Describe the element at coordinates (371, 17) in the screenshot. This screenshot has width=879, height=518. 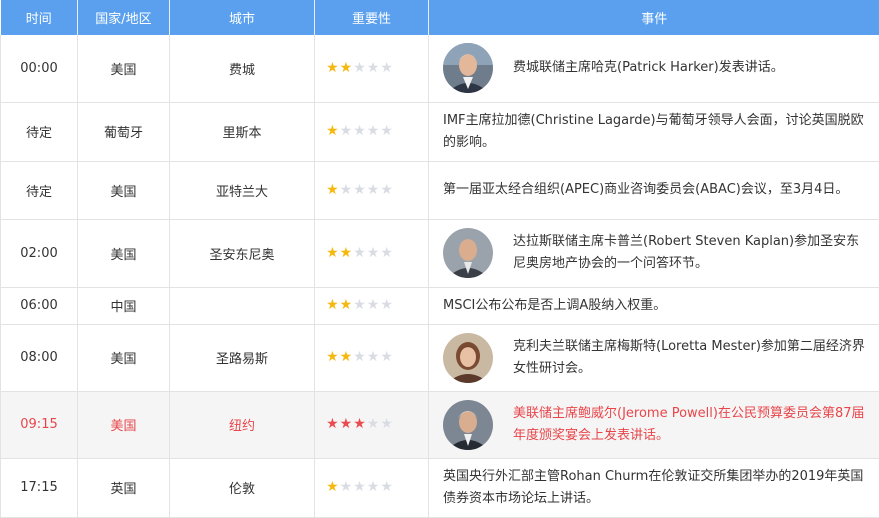
I see `header-importance: 重要性` at that location.